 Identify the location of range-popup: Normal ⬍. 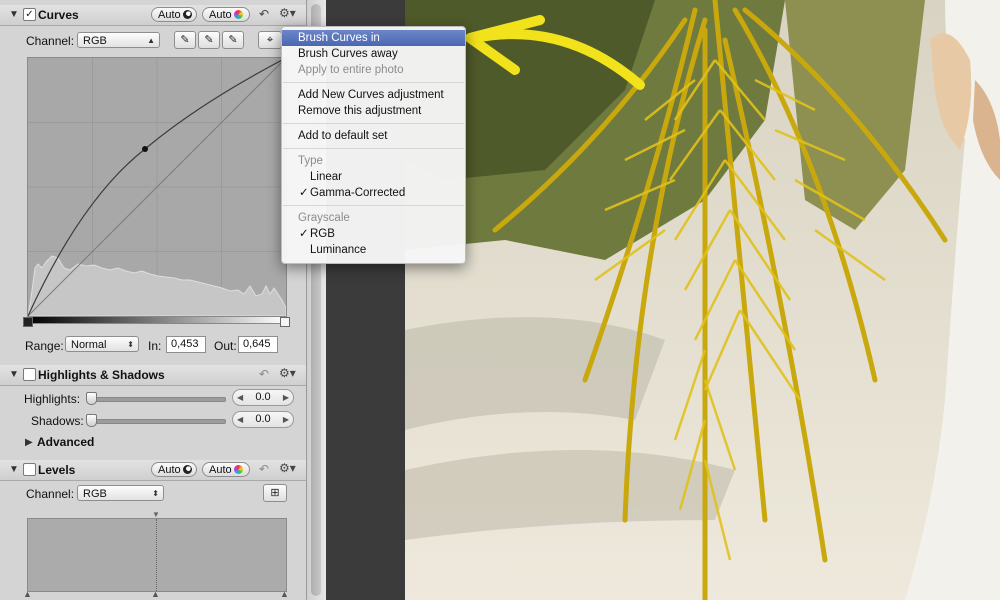
(102, 344).